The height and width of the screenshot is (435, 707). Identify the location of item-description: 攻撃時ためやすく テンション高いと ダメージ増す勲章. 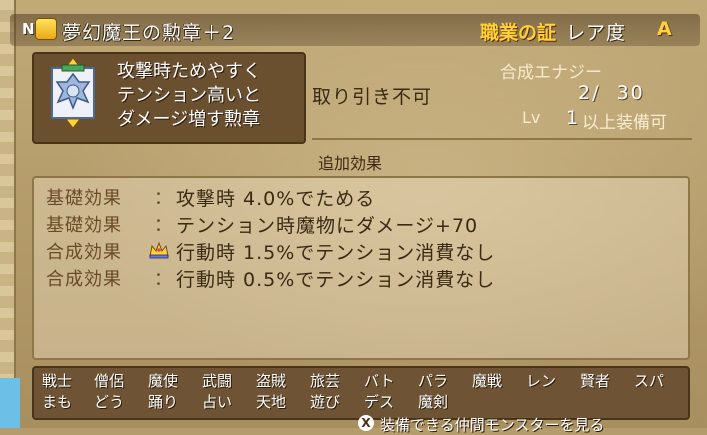
(189, 96).